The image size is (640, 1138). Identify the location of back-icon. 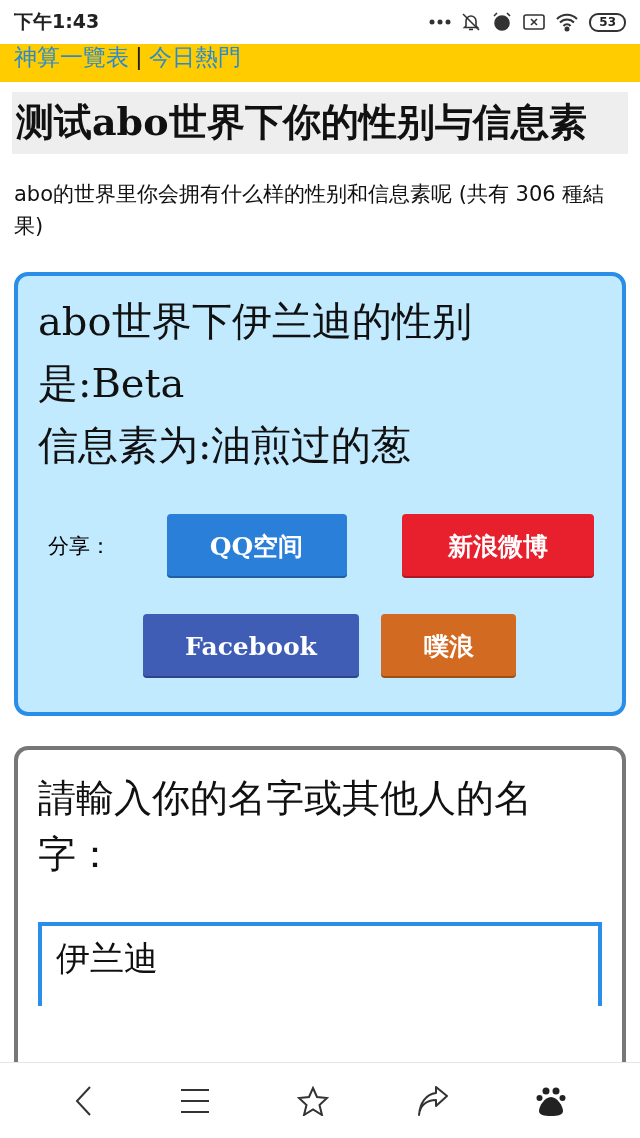
(83, 1100).